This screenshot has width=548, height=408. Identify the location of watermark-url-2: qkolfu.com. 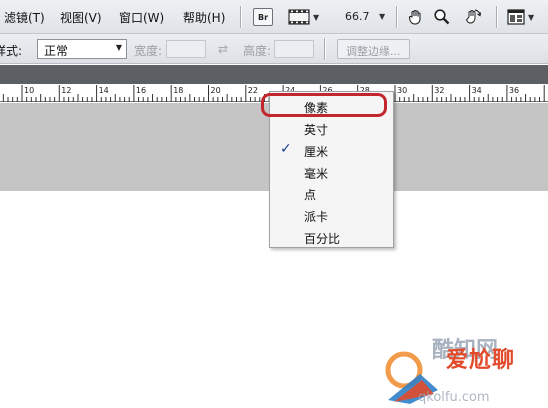
(454, 397).